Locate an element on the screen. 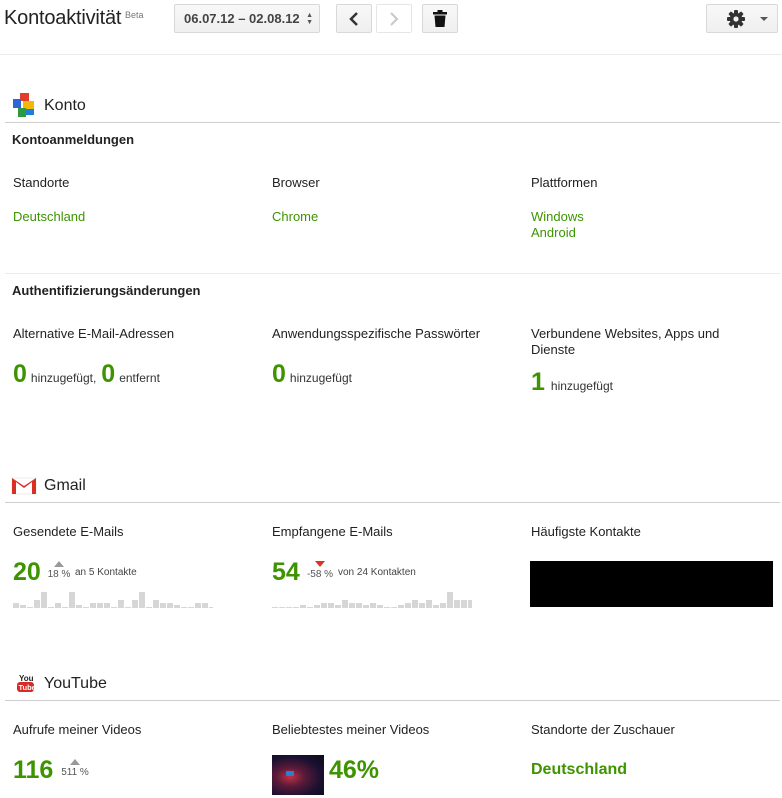 This screenshot has height=798, width=782. app-passwords-stat: 0 hinzugefügt is located at coordinates (312, 374).